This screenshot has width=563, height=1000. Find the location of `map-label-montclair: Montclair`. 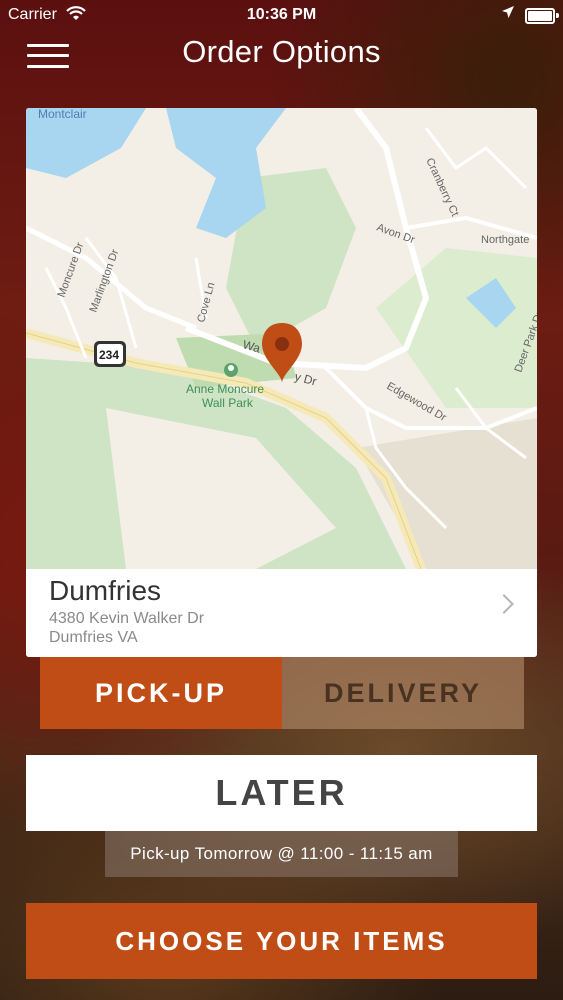

map-label-montclair: Montclair is located at coordinates (62, 114).